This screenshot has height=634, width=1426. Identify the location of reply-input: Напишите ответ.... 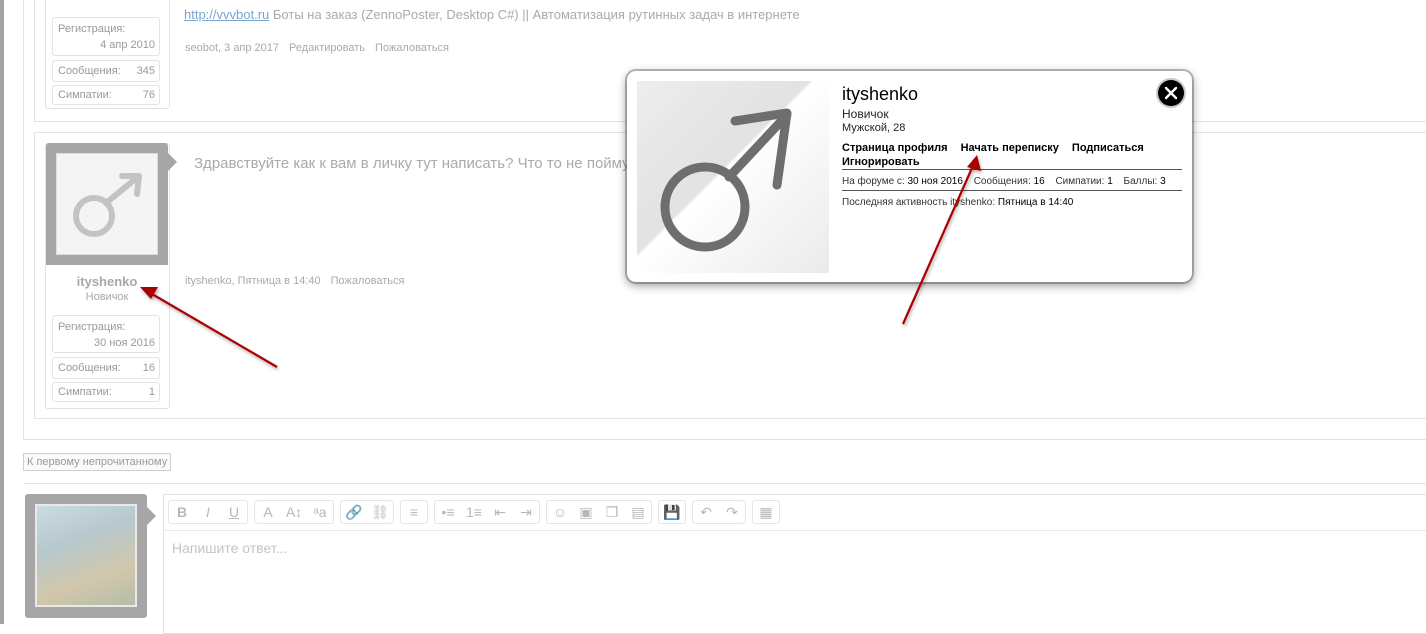
(229, 548).